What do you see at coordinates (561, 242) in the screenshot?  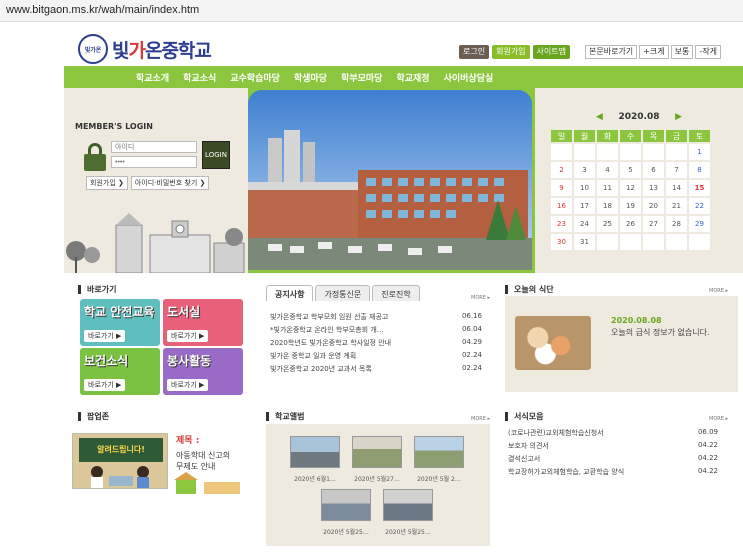 I see `calendar-day: 30` at bounding box center [561, 242].